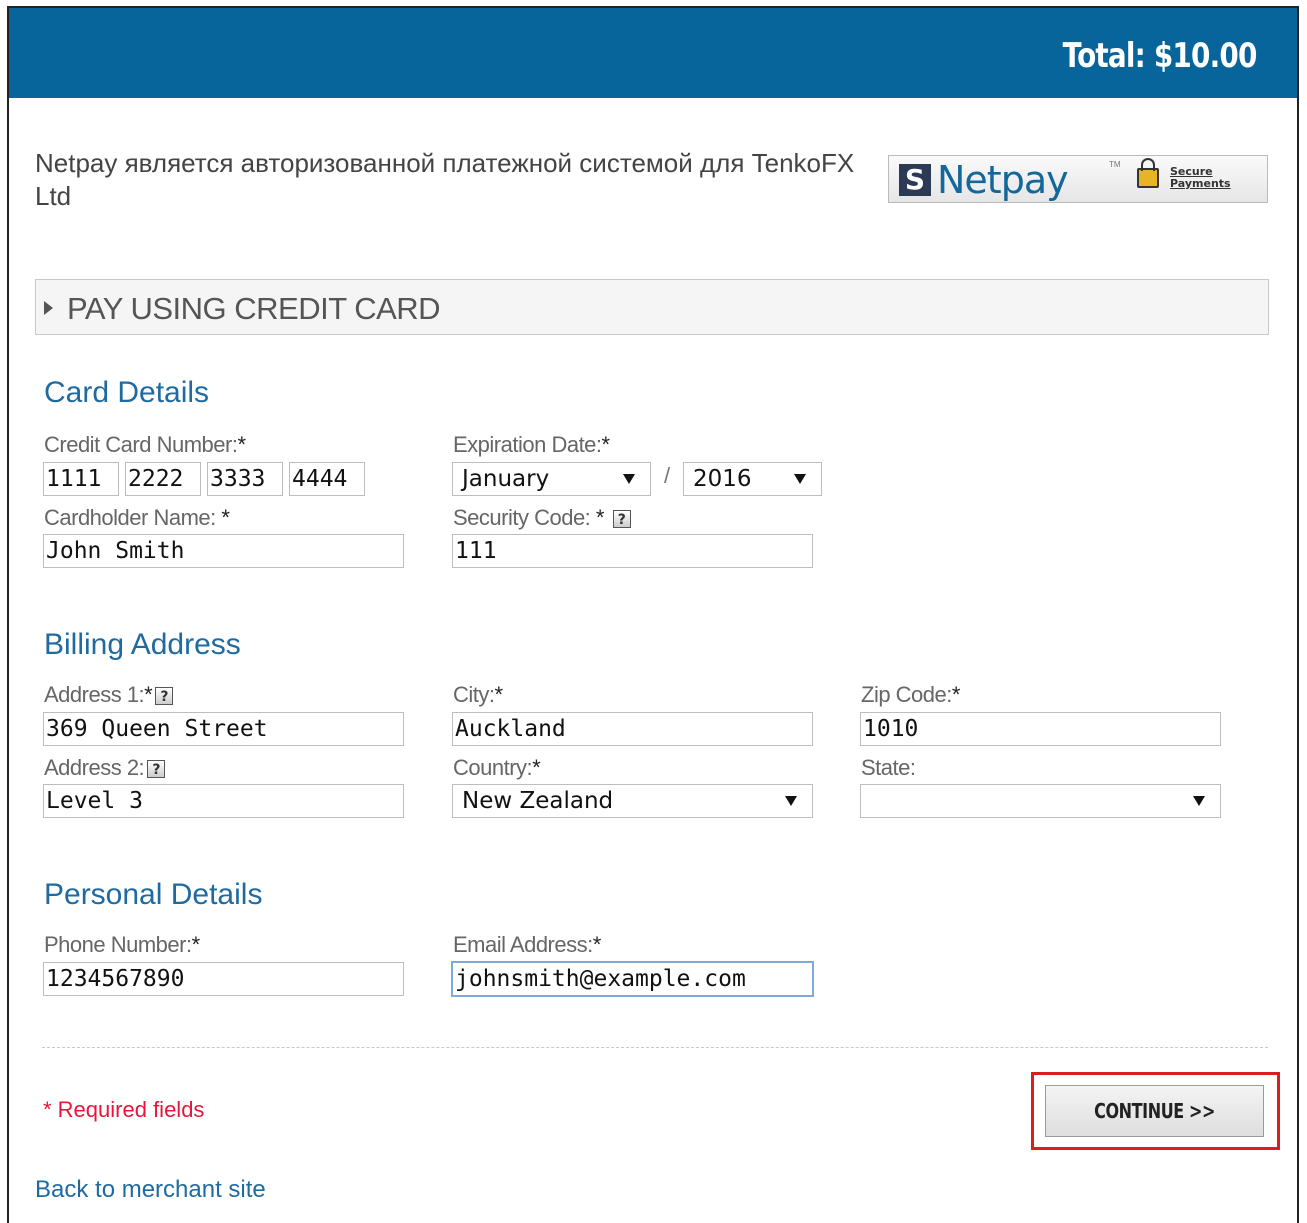  What do you see at coordinates (127, 392) in the screenshot?
I see `card-details-heading: Card Details` at bounding box center [127, 392].